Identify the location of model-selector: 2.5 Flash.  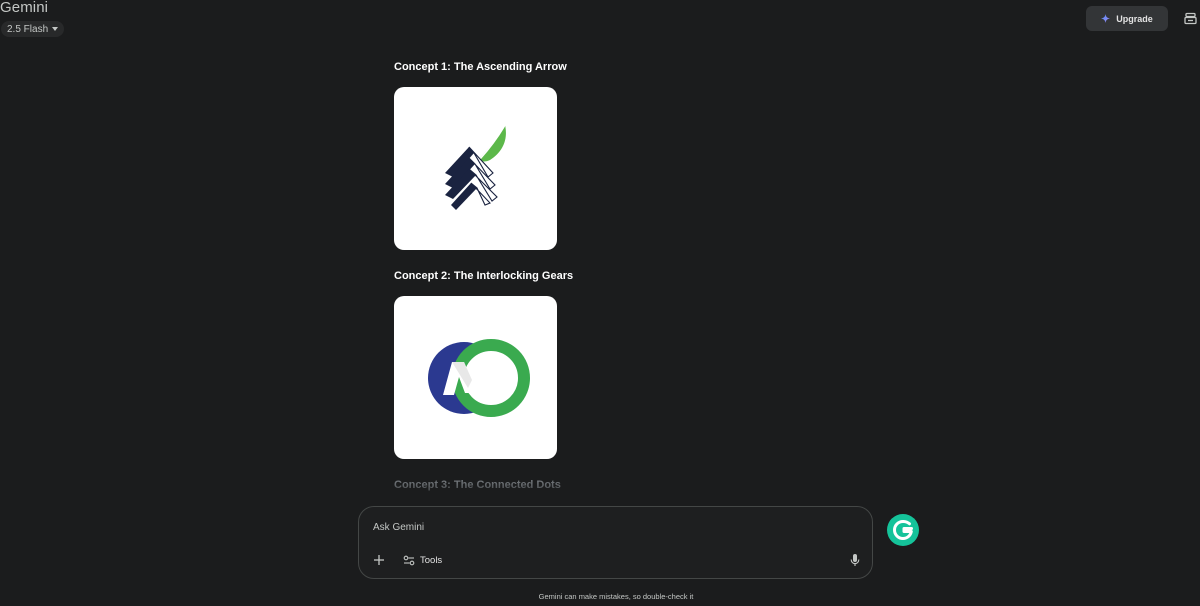
(33, 29).